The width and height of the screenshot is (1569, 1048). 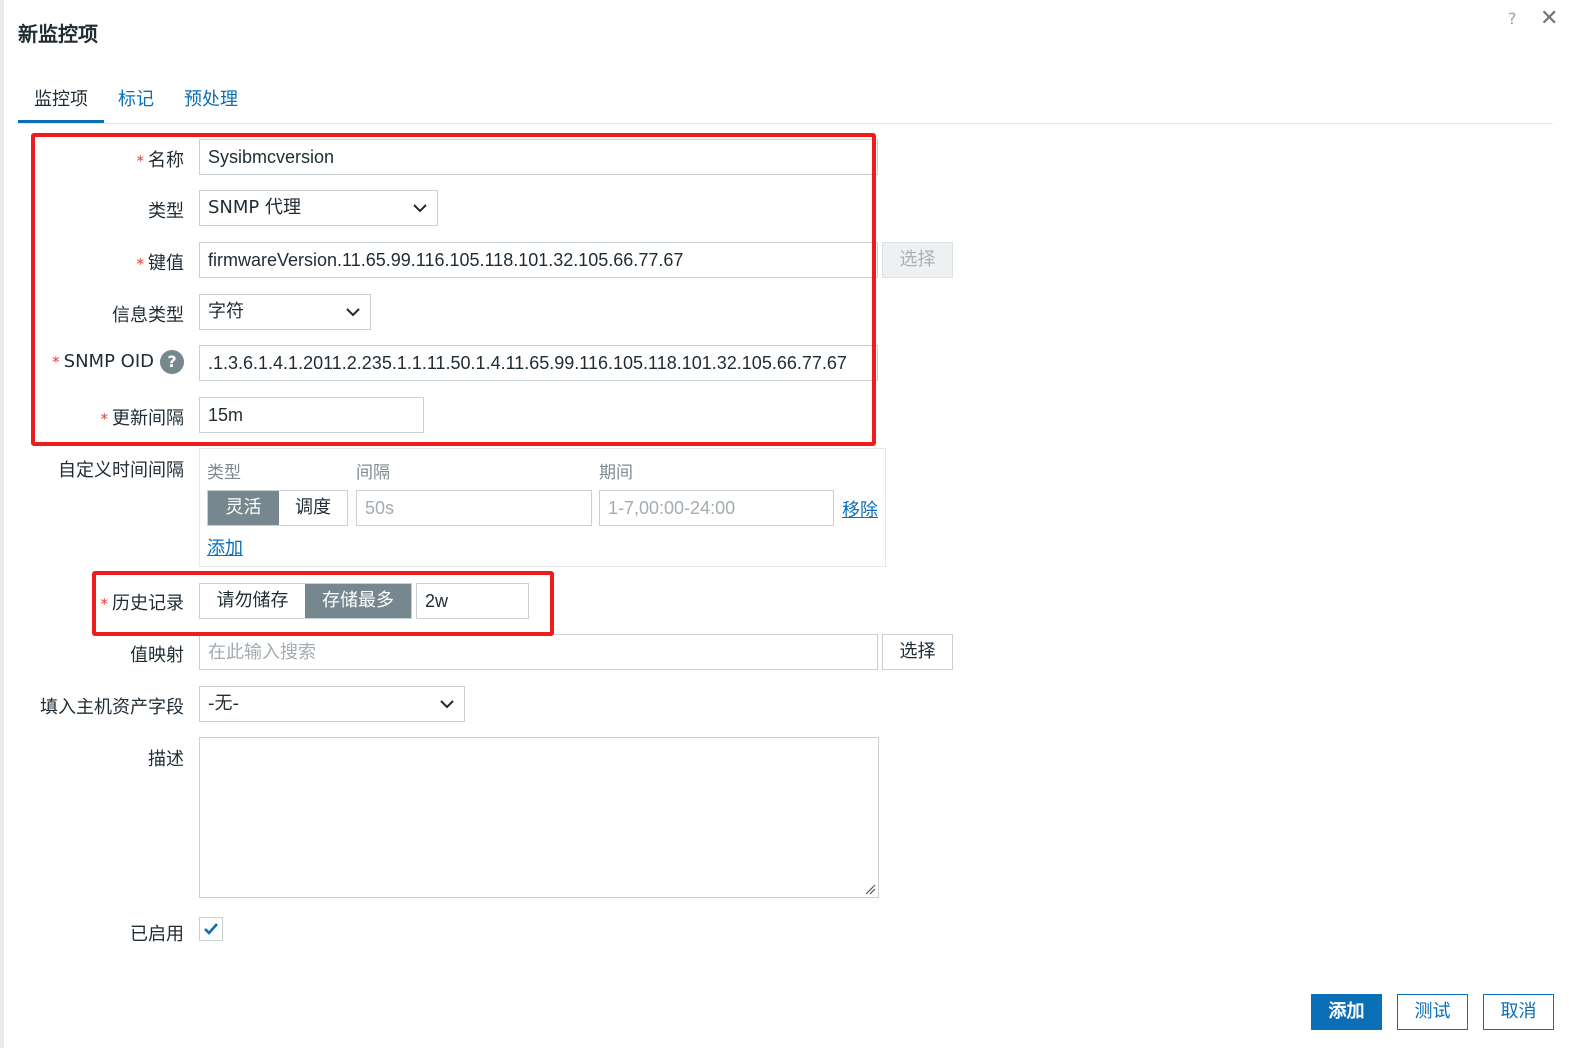 What do you see at coordinates (166, 759) in the screenshot?
I see `description-label: 描述` at bounding box center [166, 759].